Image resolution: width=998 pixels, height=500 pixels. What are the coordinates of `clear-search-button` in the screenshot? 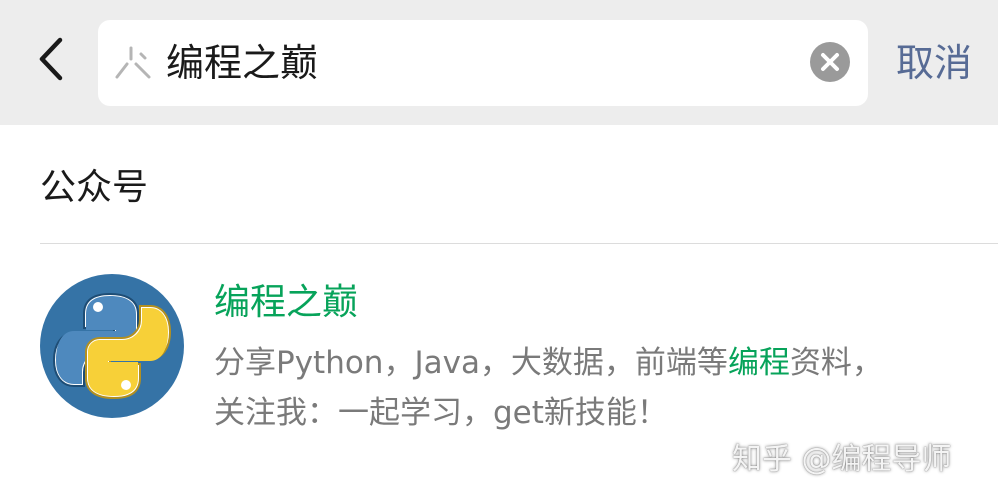 It's located at (830, 62).